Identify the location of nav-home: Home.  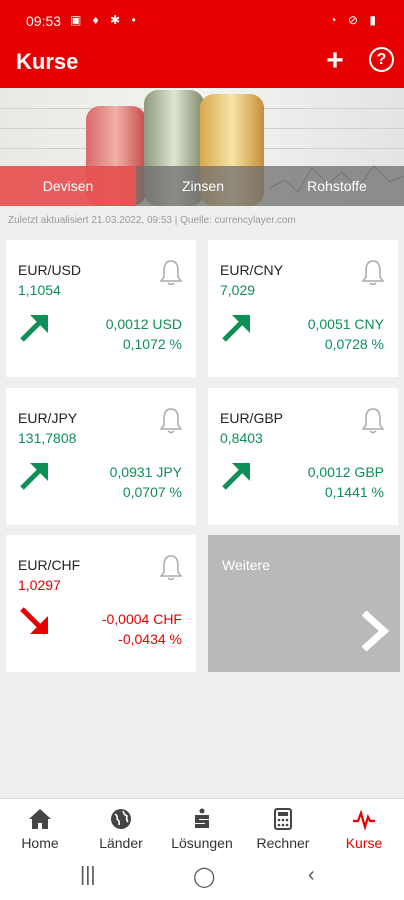
(40, 827).